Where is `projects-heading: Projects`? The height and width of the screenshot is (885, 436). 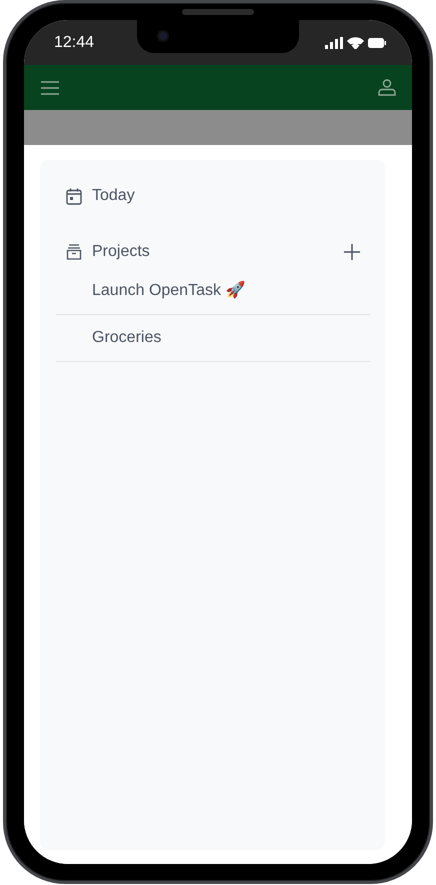 projects-heading: Projects is located at coordinates (121, 252).